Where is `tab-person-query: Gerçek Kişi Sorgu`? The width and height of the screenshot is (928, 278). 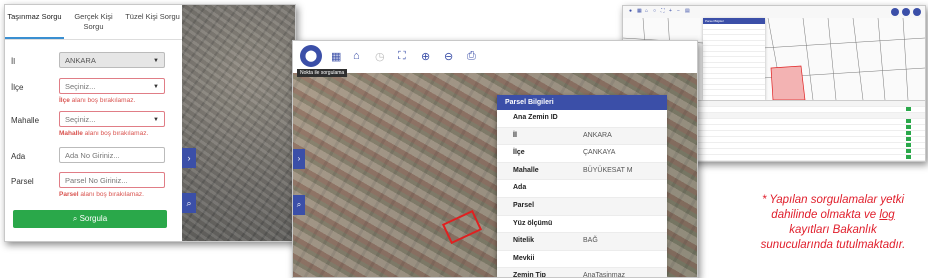 tab-person-query: Gerçek Kişi Sorgu is located at coordinates (93, 22).